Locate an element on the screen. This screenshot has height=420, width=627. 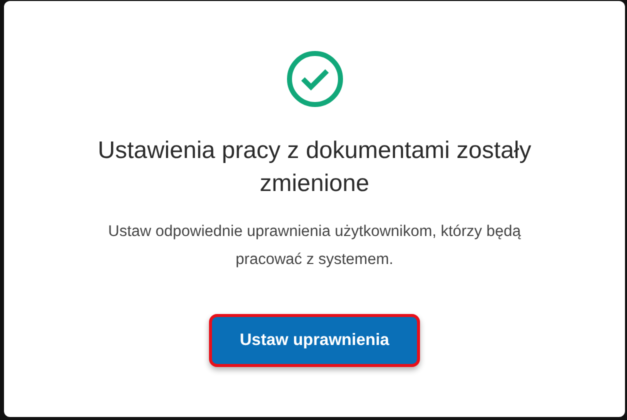
dialog-message: Ustaw odpowiednie uprawnienia użytkownikom, którzy będą pracować z systemem. is located at coordinates (314, 246).